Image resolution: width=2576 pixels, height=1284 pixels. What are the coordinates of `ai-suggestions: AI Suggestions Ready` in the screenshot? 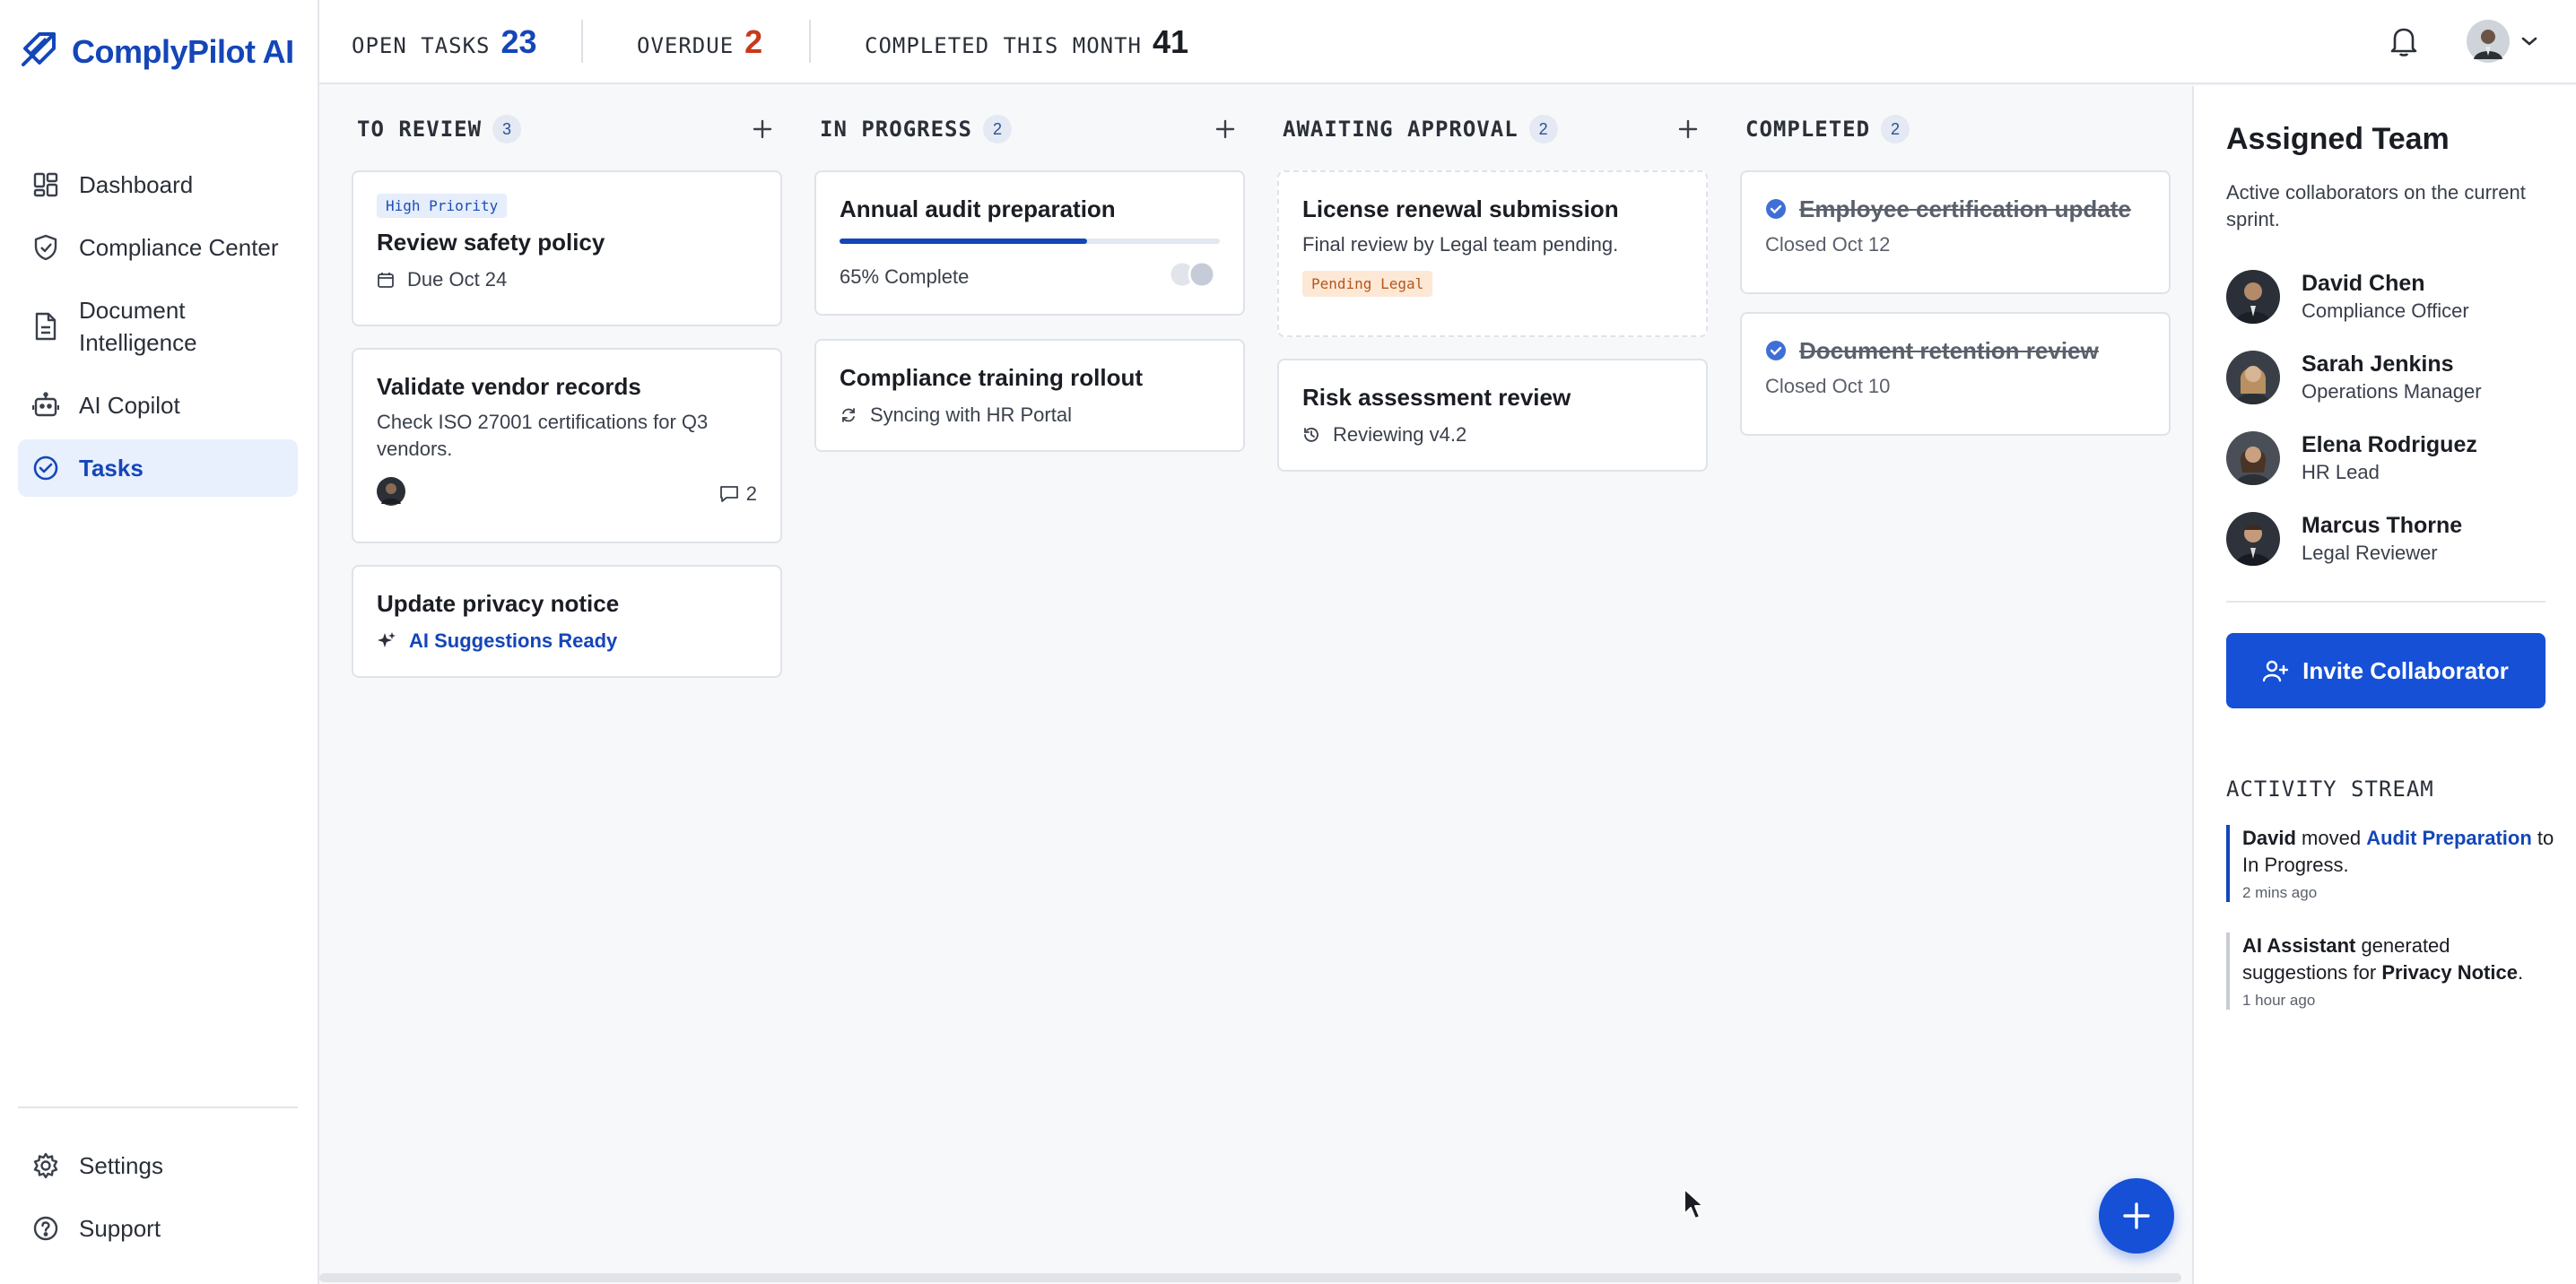 It's located at (567, 641).